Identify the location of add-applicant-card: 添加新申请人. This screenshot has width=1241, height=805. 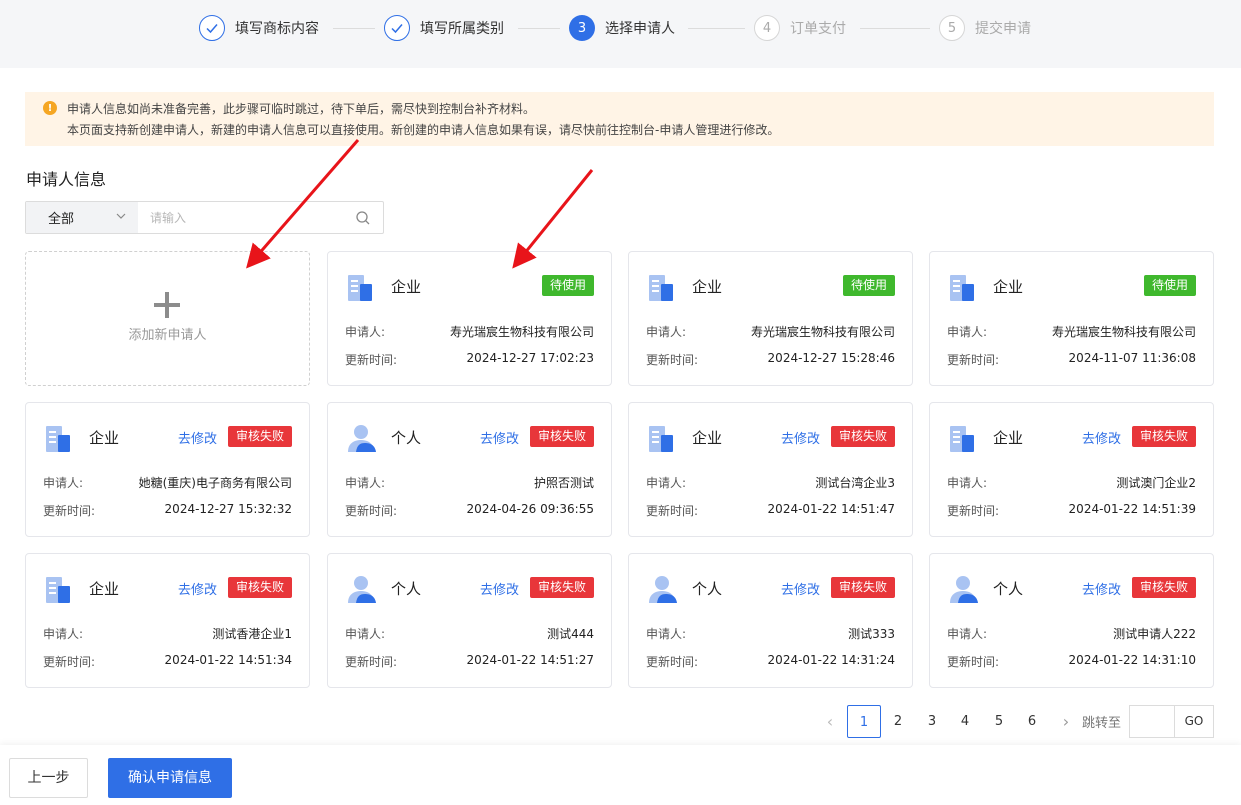
(167, 318).